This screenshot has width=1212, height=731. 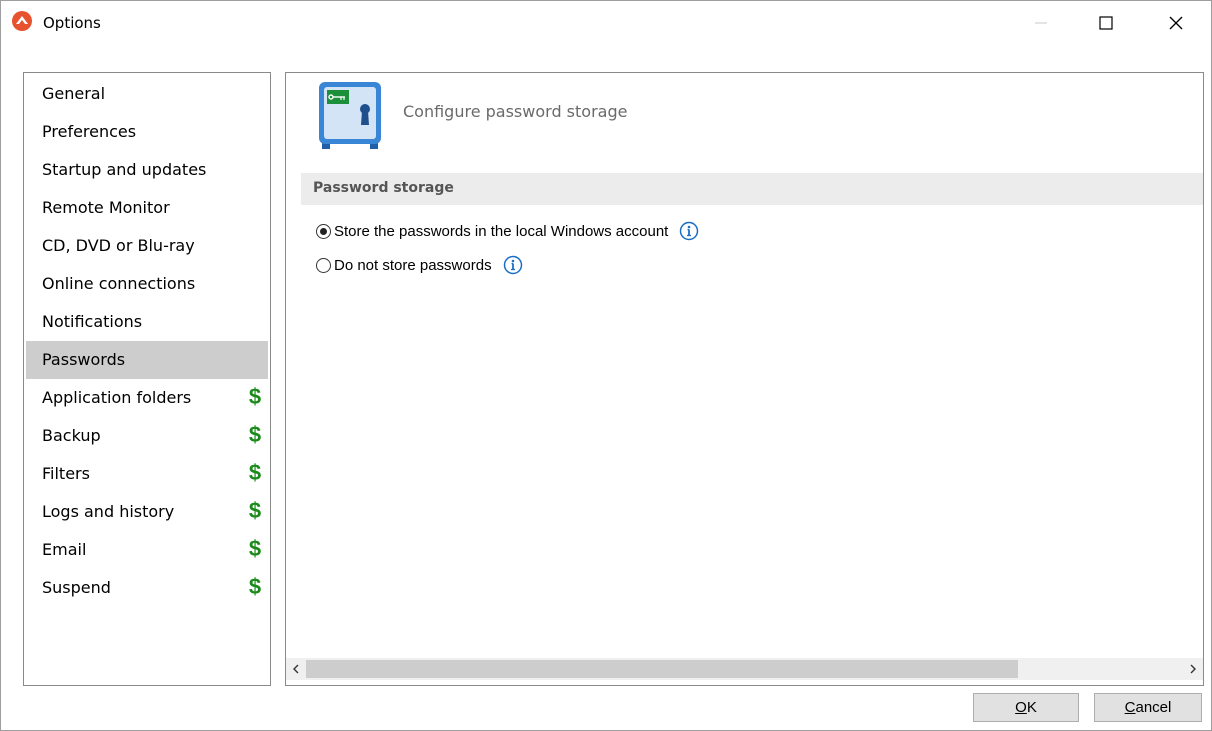 What do you see at coordinates (1176, 23) in the screenshot?
I see `close-button` at bounding box center [1176, 23].